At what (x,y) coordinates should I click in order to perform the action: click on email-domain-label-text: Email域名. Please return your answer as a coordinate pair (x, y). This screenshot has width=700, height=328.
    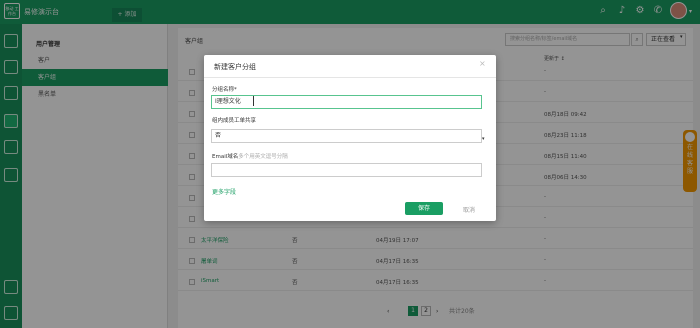
    Looking at the image, I should click on (225, 157).